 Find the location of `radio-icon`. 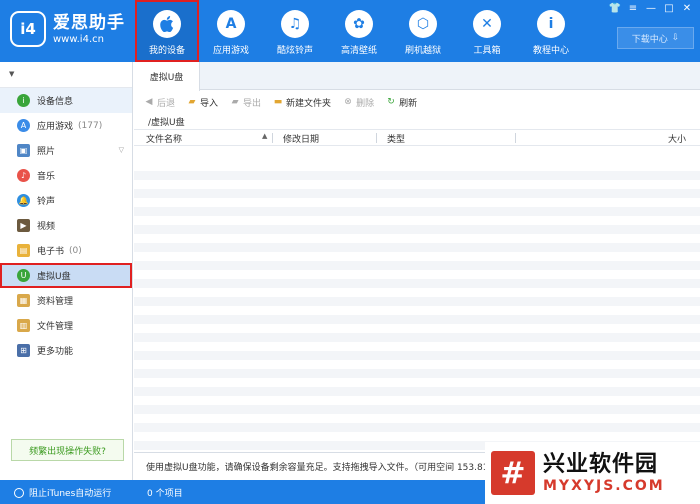

radio-icon is located at coordinates (19, 492).